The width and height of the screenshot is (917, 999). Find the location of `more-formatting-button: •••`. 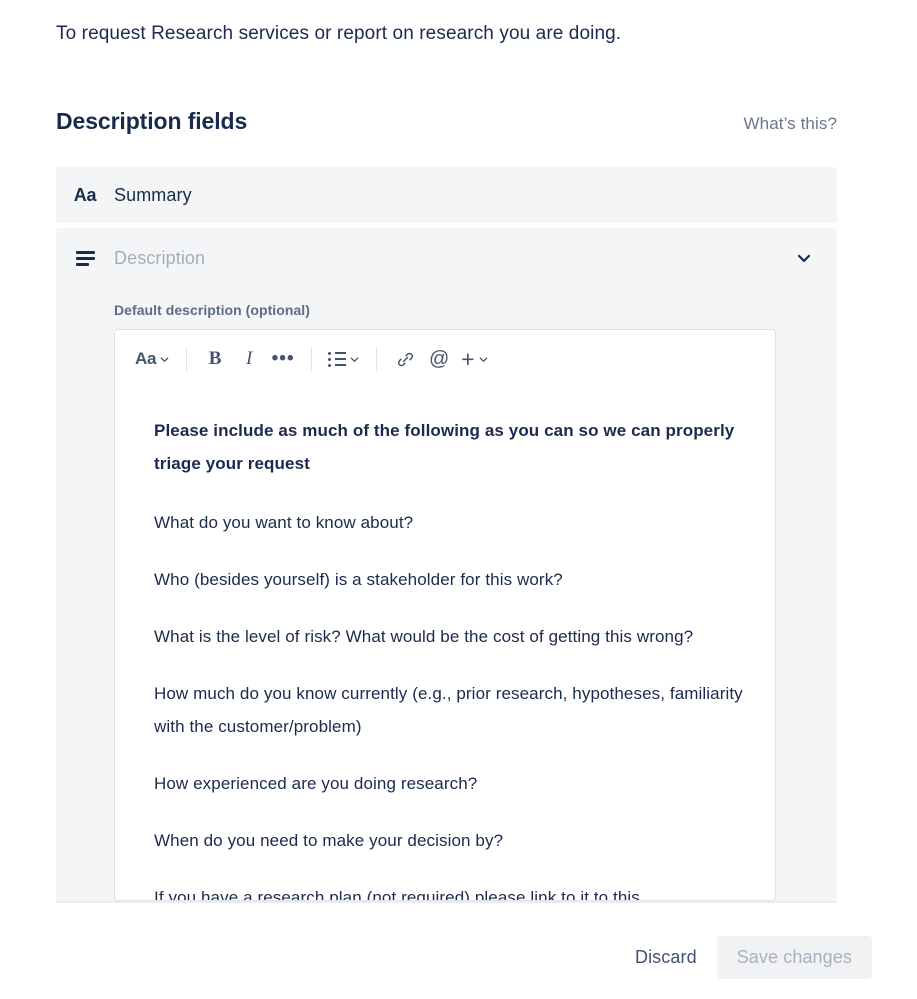

more-formatting-button: ••• is located at coordinates (283, 359).